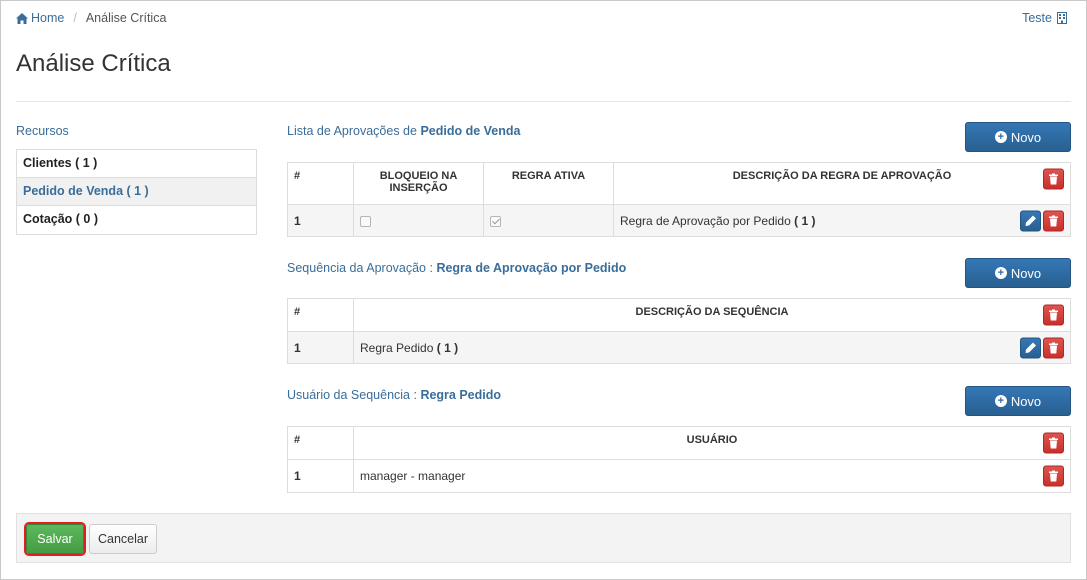 The image size is (1087, 580). I want to click on approvals-title-prefix: Lista de Aprovações de, so click(352, 131).